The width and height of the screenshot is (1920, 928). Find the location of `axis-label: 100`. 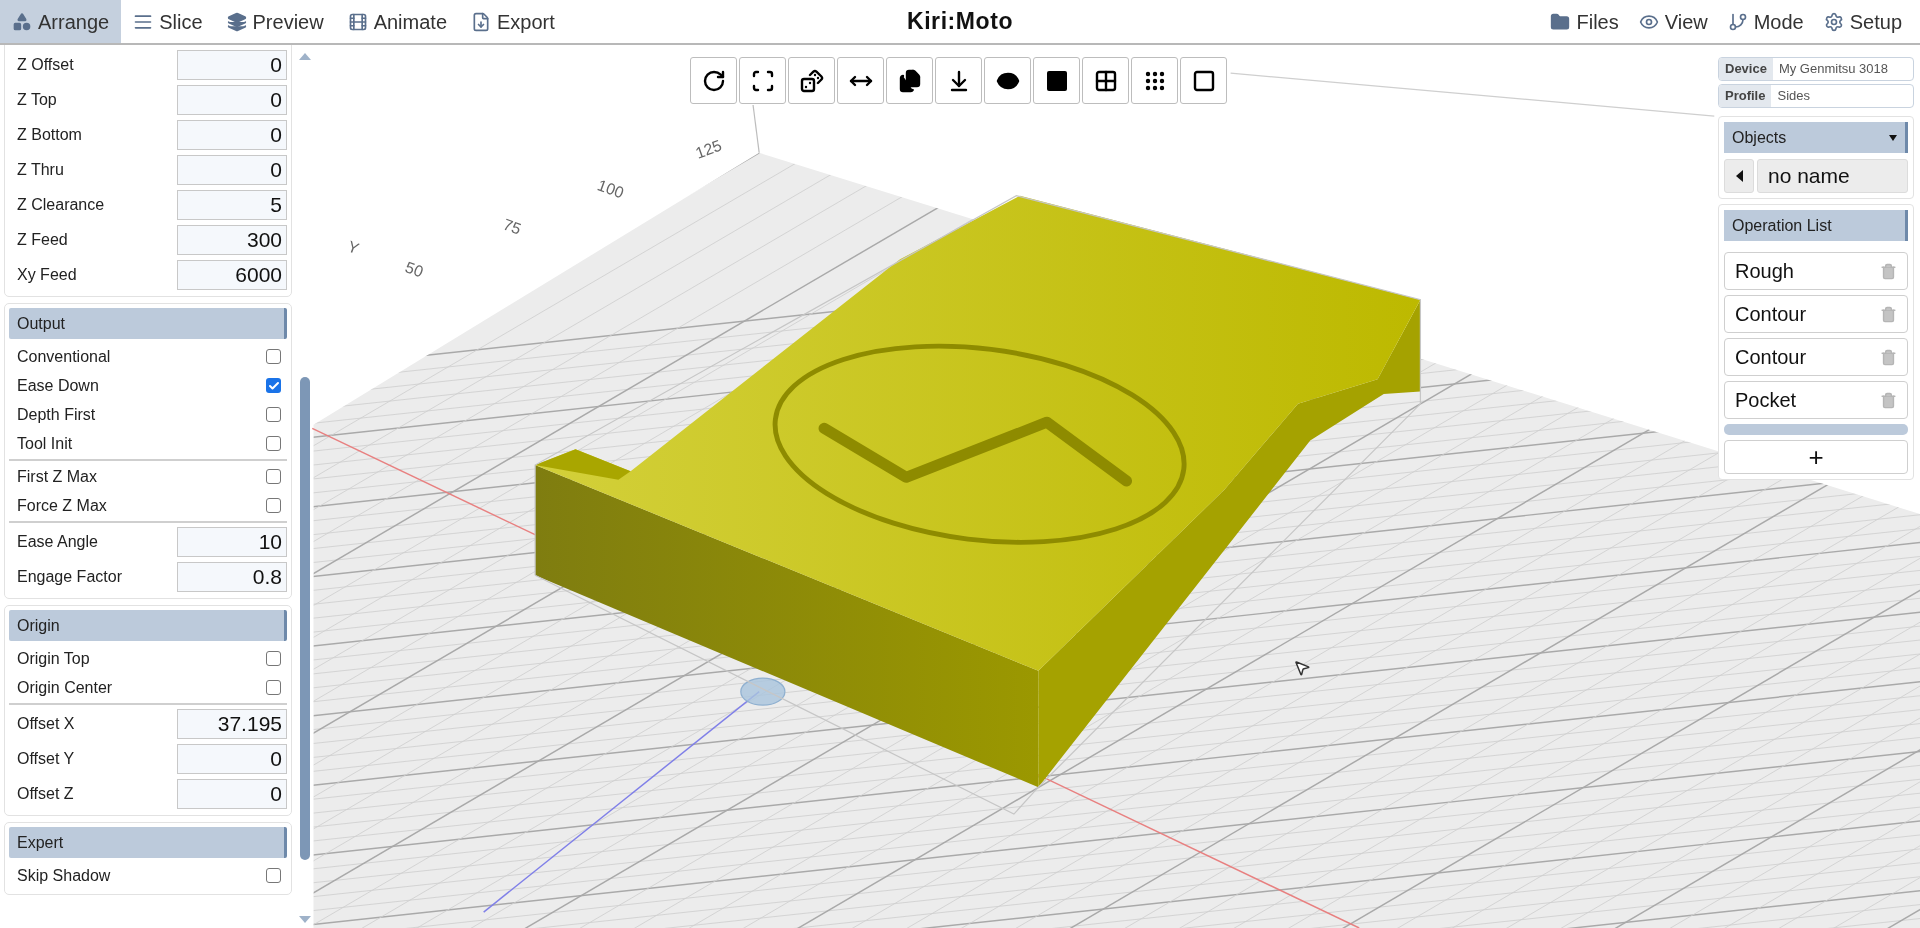

axis-label: 100 is located at coordinates (611, 189).